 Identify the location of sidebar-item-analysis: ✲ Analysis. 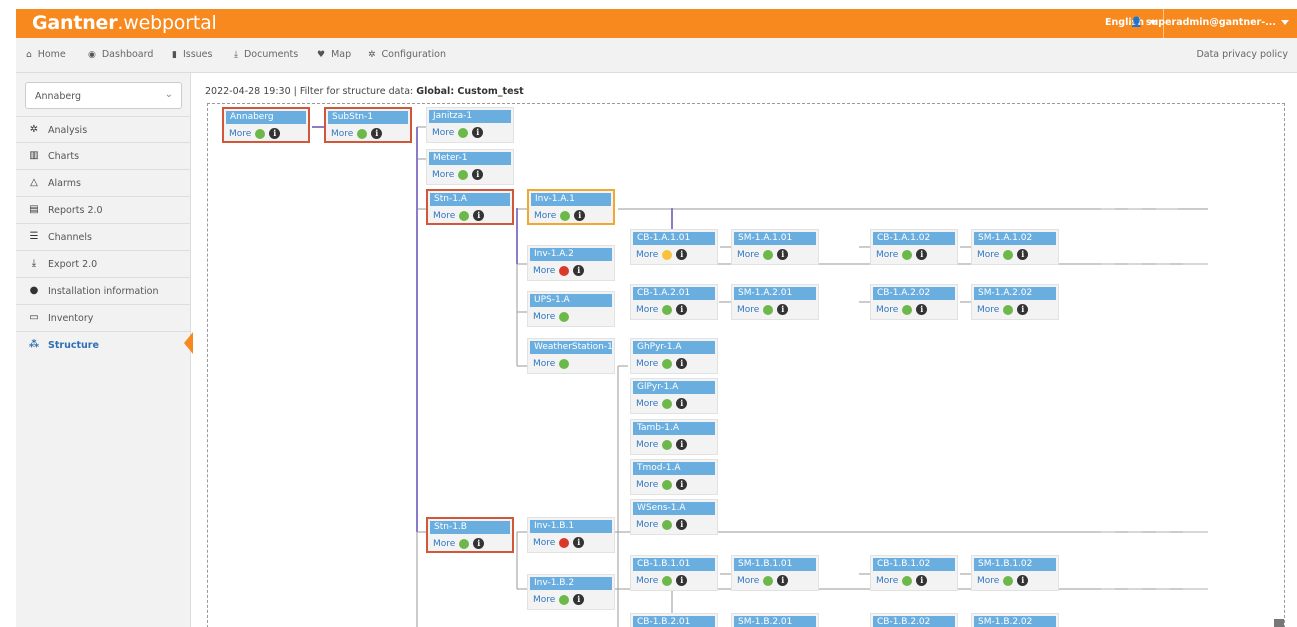
(103, 129).